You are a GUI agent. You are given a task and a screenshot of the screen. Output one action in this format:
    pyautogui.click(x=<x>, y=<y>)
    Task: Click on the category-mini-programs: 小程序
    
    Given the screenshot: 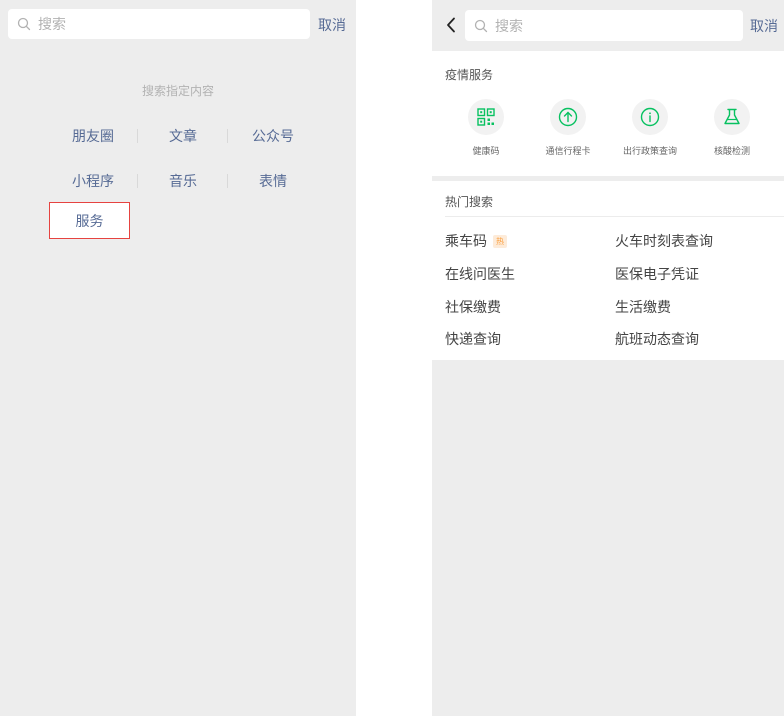 What is the action you would take?
    pyautogui.click(x=93, y=181)
    